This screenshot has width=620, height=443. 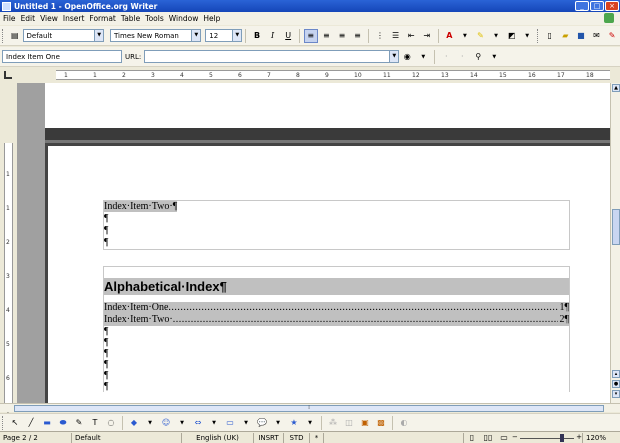 I want to click on freeform-icon: ✎, so click(x=79, y=423).